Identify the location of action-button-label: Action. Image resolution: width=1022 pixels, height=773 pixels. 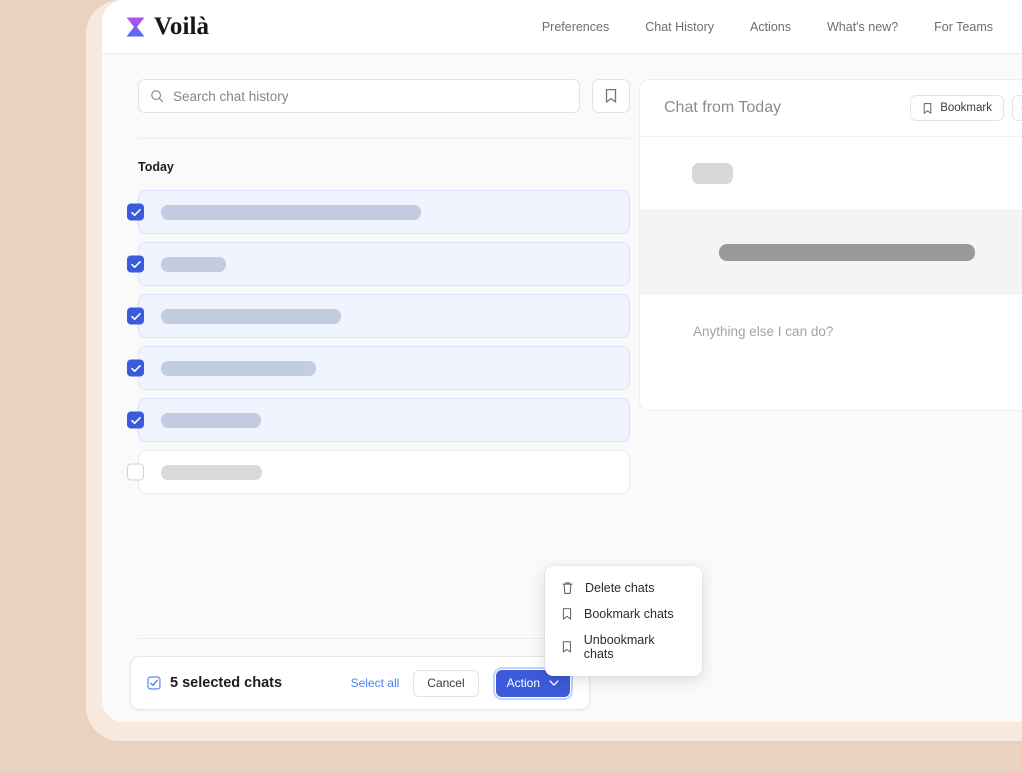
(523, 683).